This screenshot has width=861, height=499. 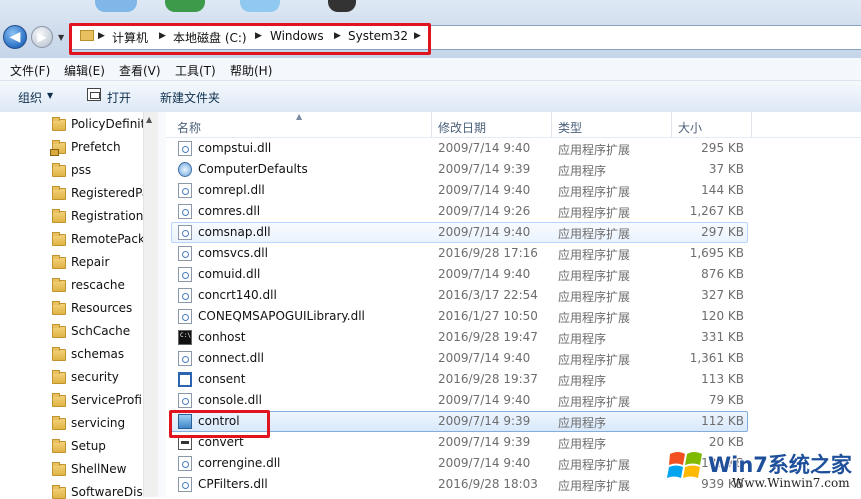 I want to click on file-size: 79 KB, so click(x=726, y=400).